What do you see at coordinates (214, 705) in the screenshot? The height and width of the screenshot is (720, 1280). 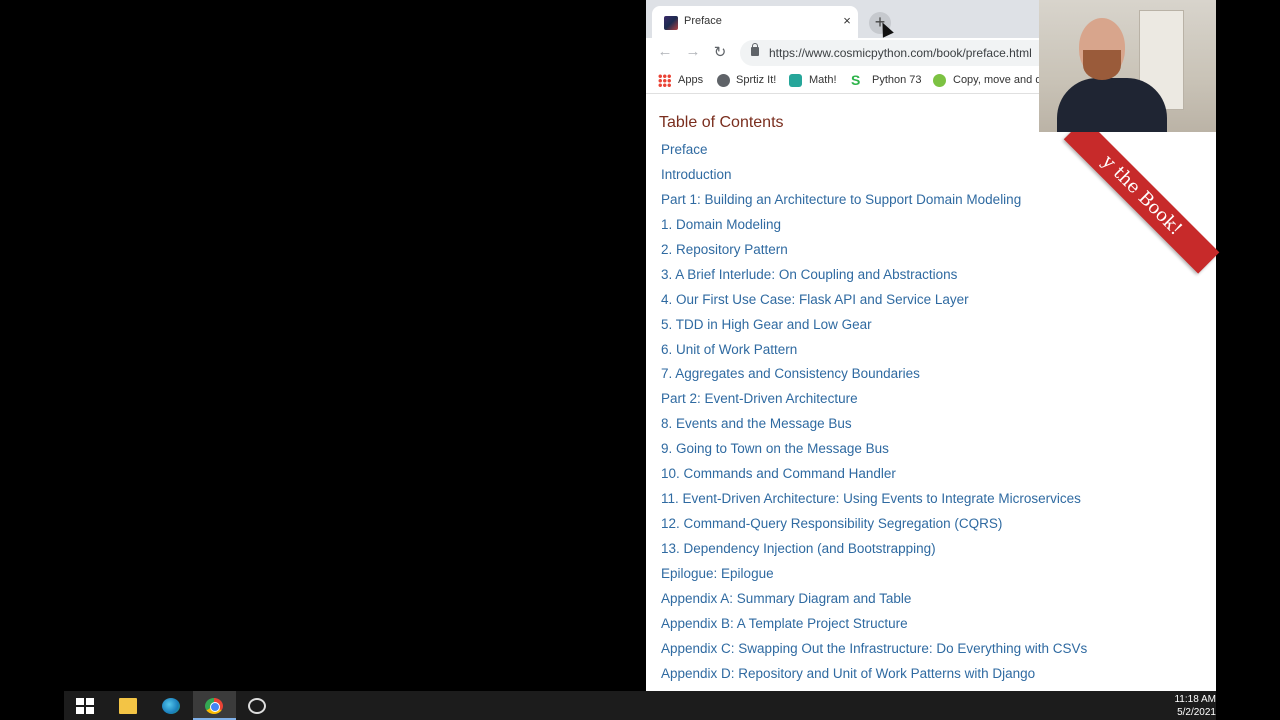 I see `chrome-icon` at bounding box center [214, 705].